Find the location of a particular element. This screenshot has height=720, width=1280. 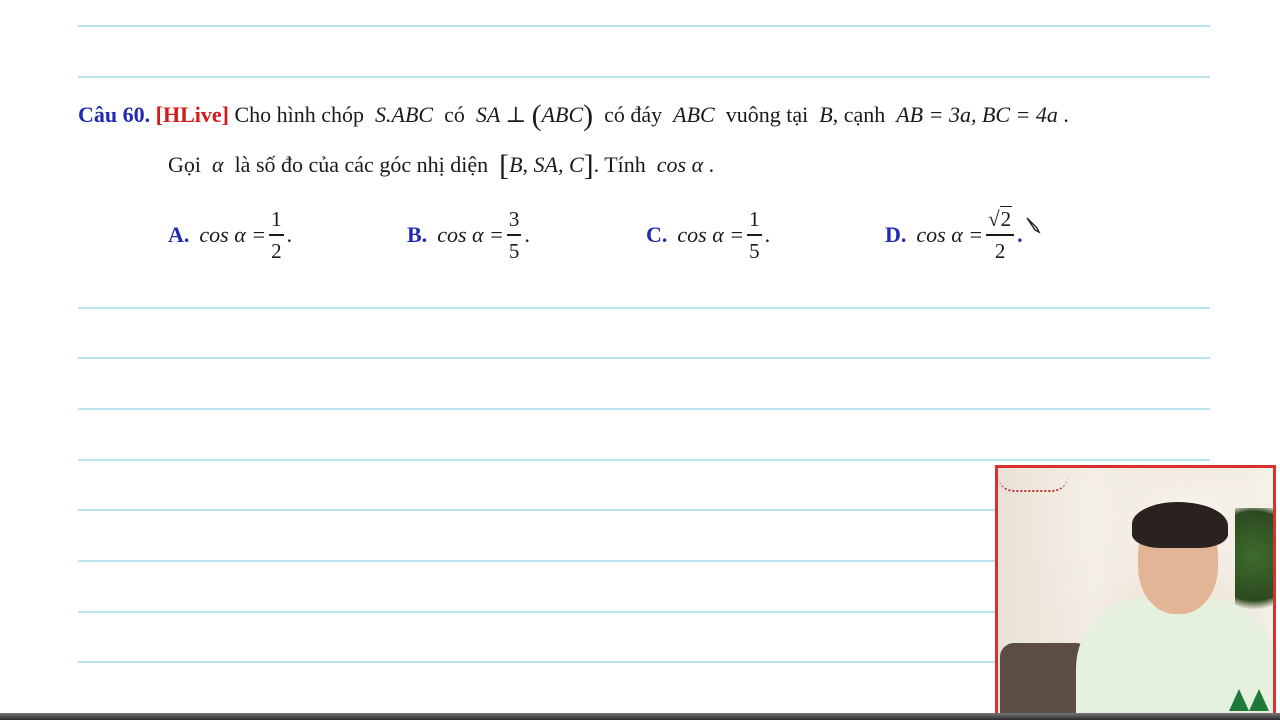

fraction: 1 2 is located at coordinates (276, 235).